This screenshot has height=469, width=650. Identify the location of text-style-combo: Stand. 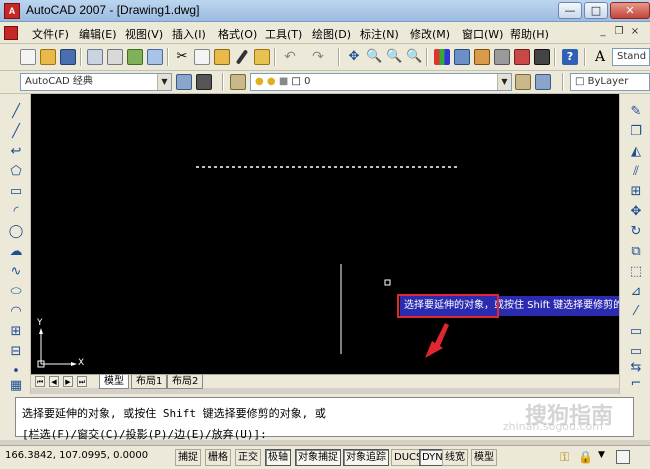
(631, 57).